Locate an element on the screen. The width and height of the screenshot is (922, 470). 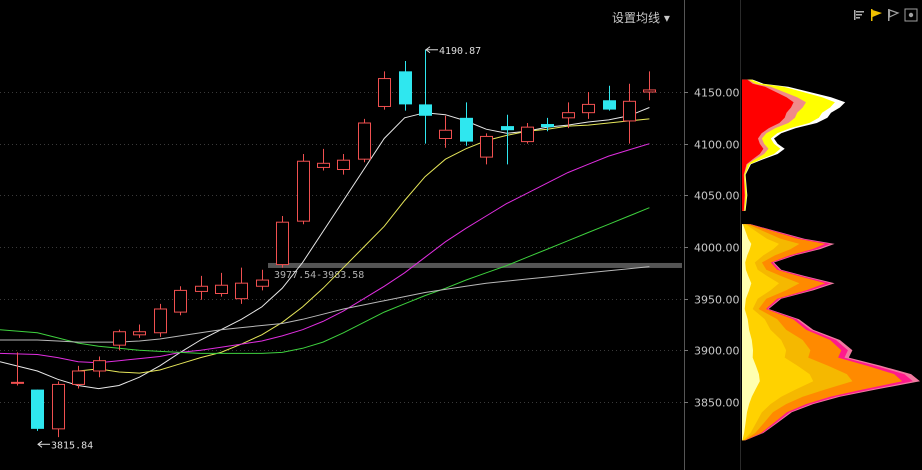
high-label: 4190.87 is located at coordinates (460, 51).